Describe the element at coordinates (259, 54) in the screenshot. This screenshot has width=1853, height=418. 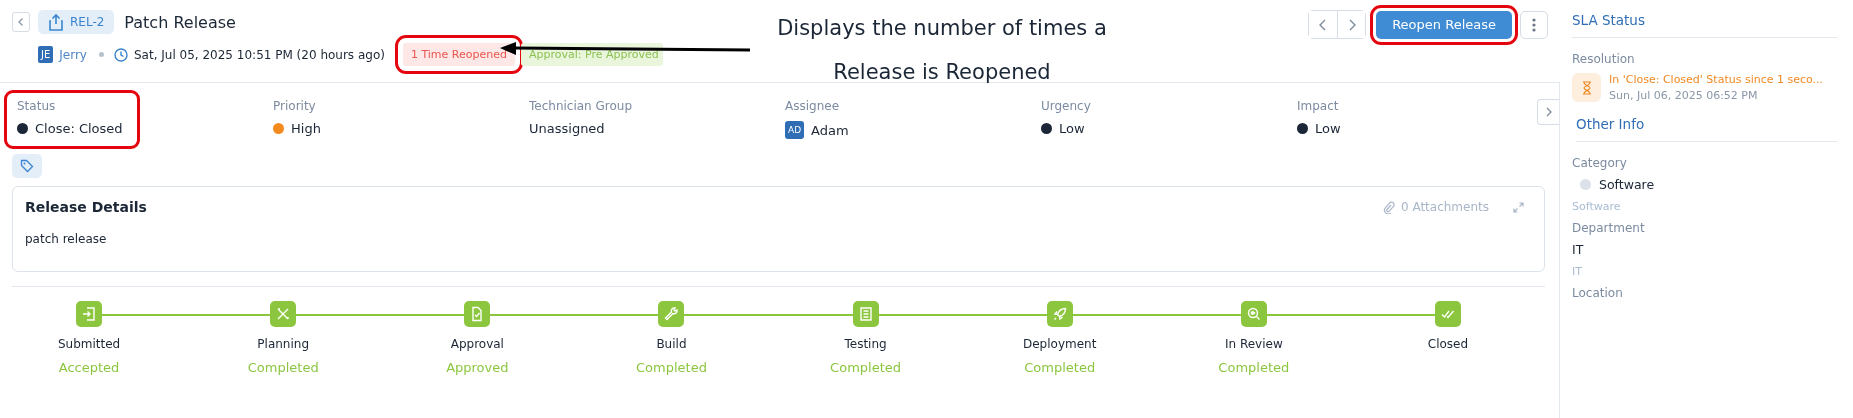
I see `created-time: Sat, Jul 05, 2025 10:51 PM (20 hours ago)` at that location.